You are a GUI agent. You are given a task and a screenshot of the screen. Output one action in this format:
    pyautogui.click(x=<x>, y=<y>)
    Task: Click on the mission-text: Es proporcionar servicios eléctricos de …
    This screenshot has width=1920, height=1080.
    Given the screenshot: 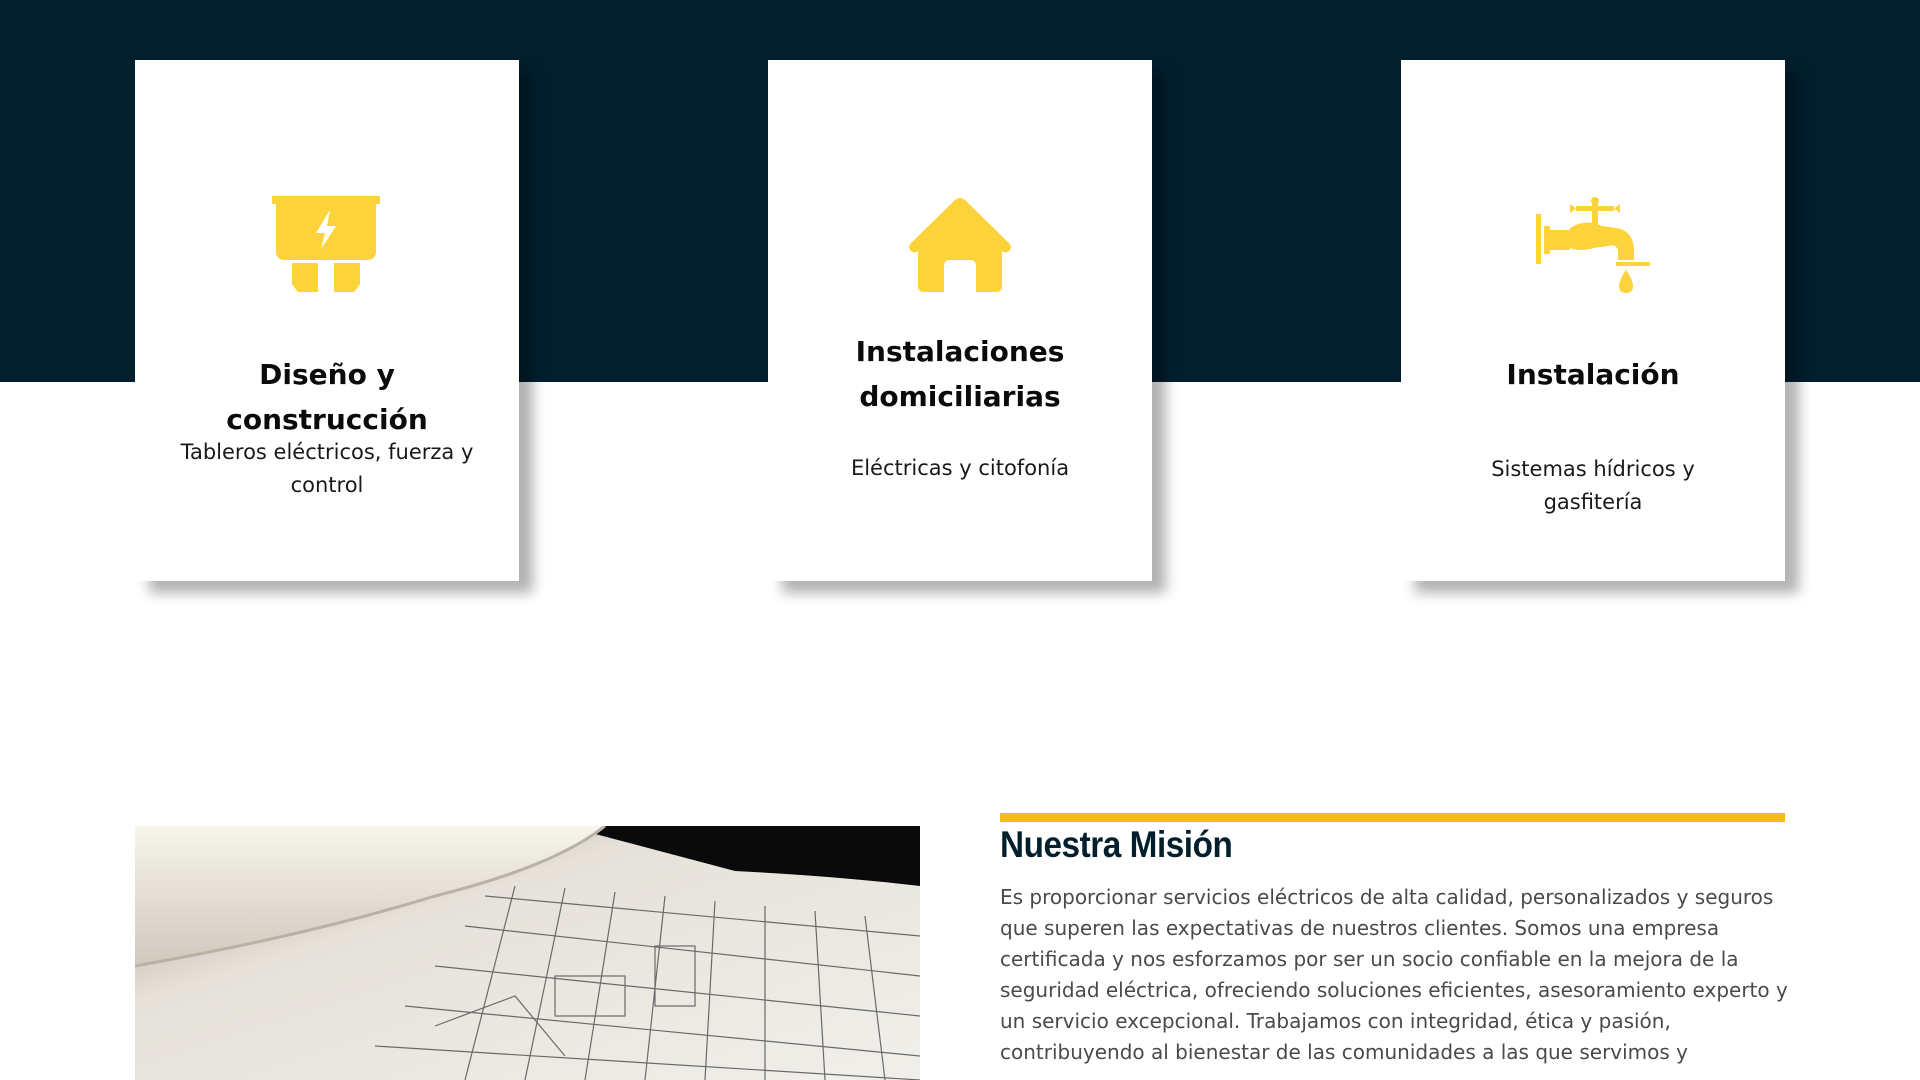 What is the action you would take?
    pyautogui.click(x=1394, y=974)
    